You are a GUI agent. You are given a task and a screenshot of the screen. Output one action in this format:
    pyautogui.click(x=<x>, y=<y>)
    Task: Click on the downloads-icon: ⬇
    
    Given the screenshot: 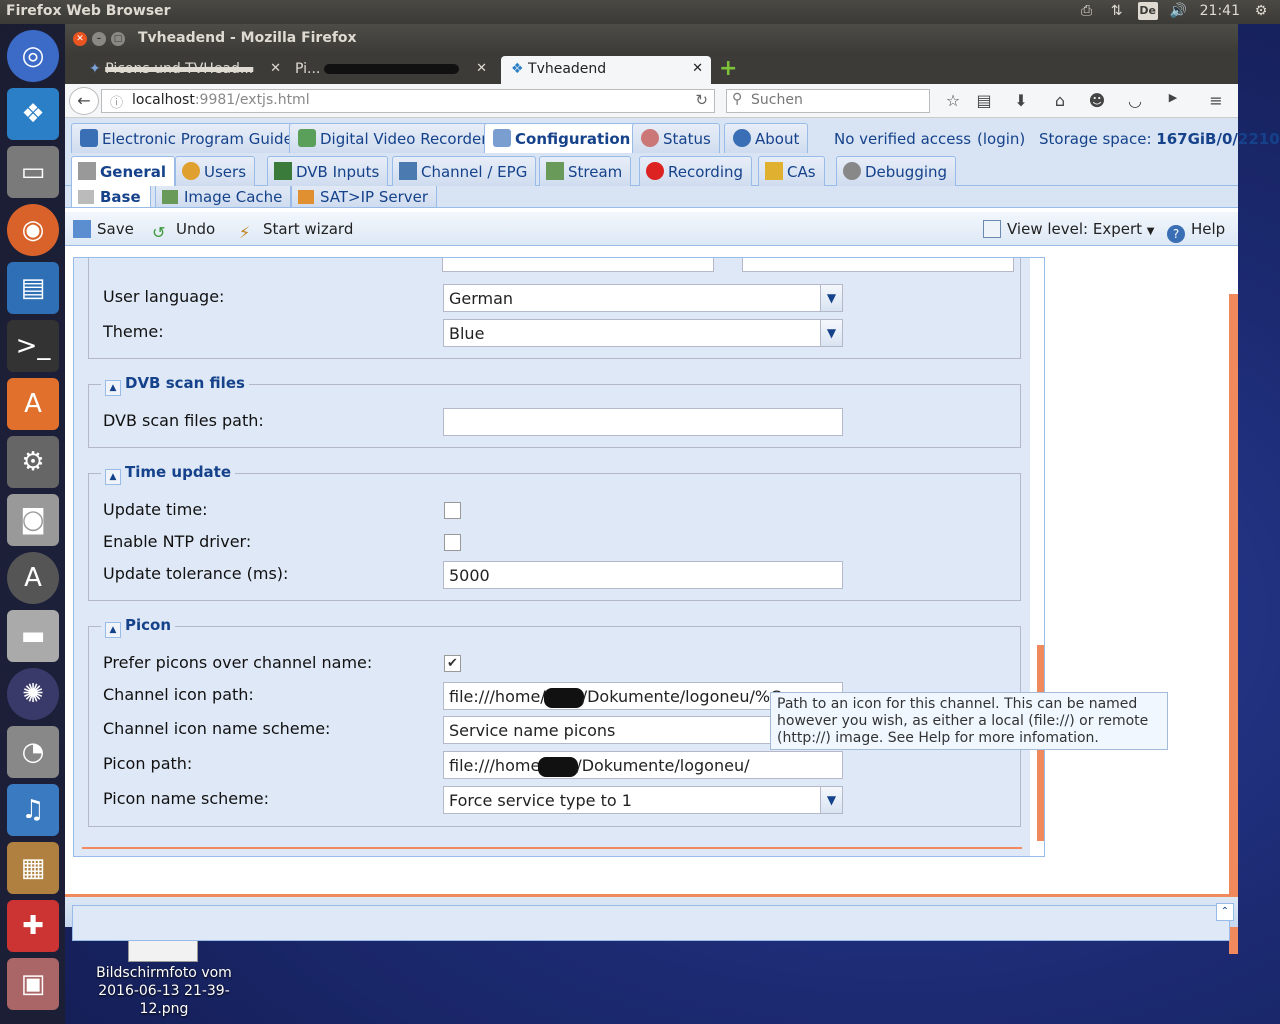 What is the action you would take?
    pyautogui.click(x=1021, y=101)
    